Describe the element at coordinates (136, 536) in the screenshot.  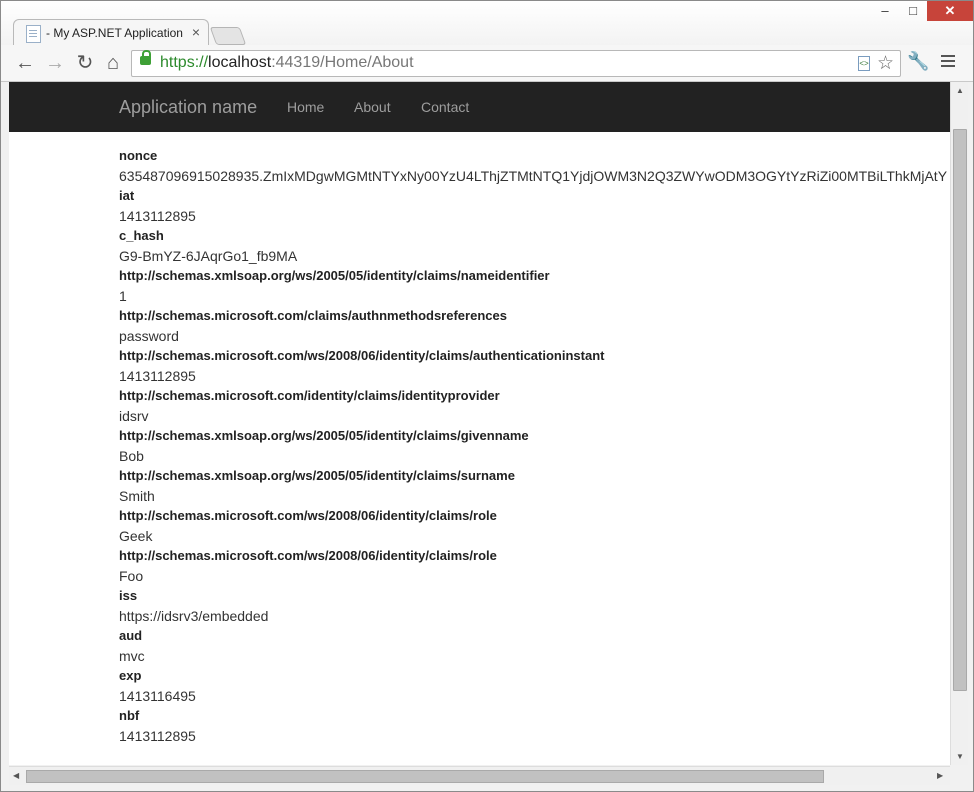
I see `claim-value: Geek` at that location.